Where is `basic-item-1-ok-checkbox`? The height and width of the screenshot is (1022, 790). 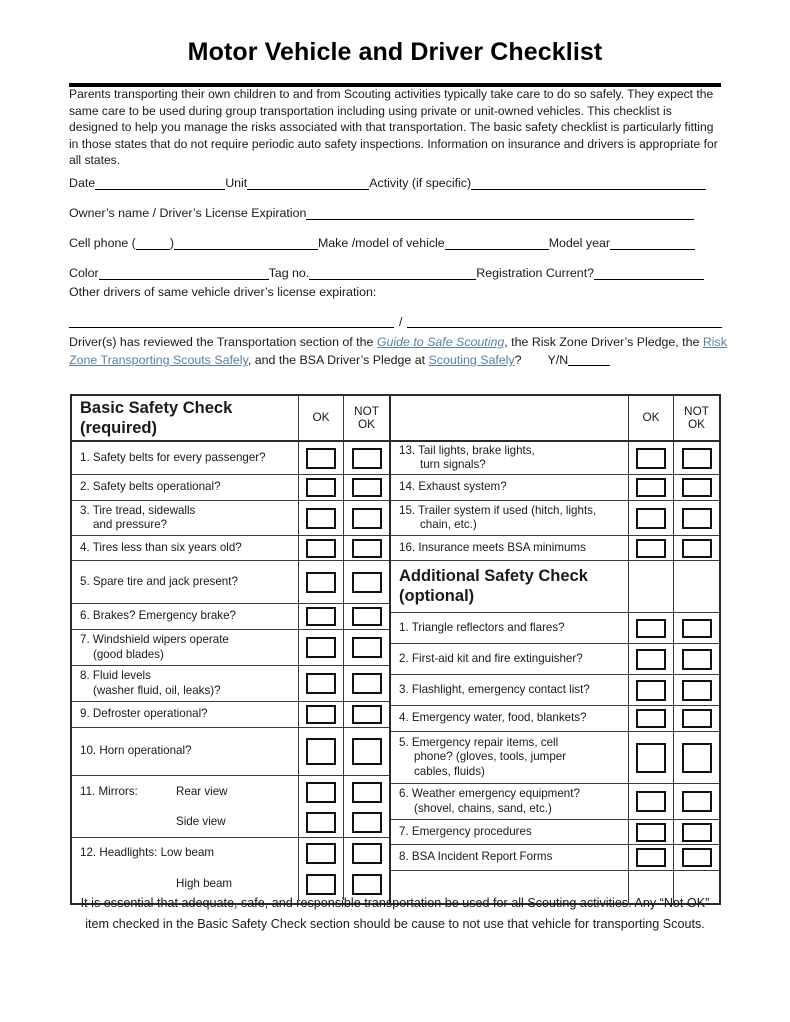
basic-item-1-ok-checkbox is located at coordinates (321, 458).